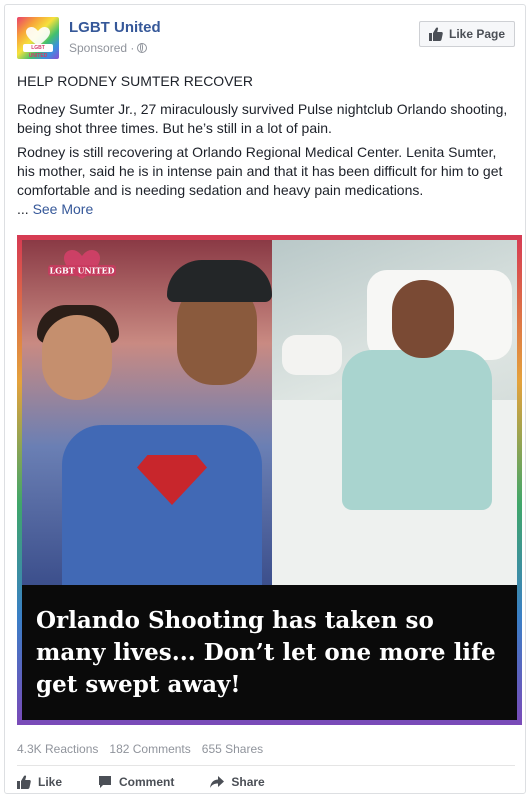 The width and height of the screenshot is (532, 800). I want to click on comments-count: 182 Comments, so click(149, 749).